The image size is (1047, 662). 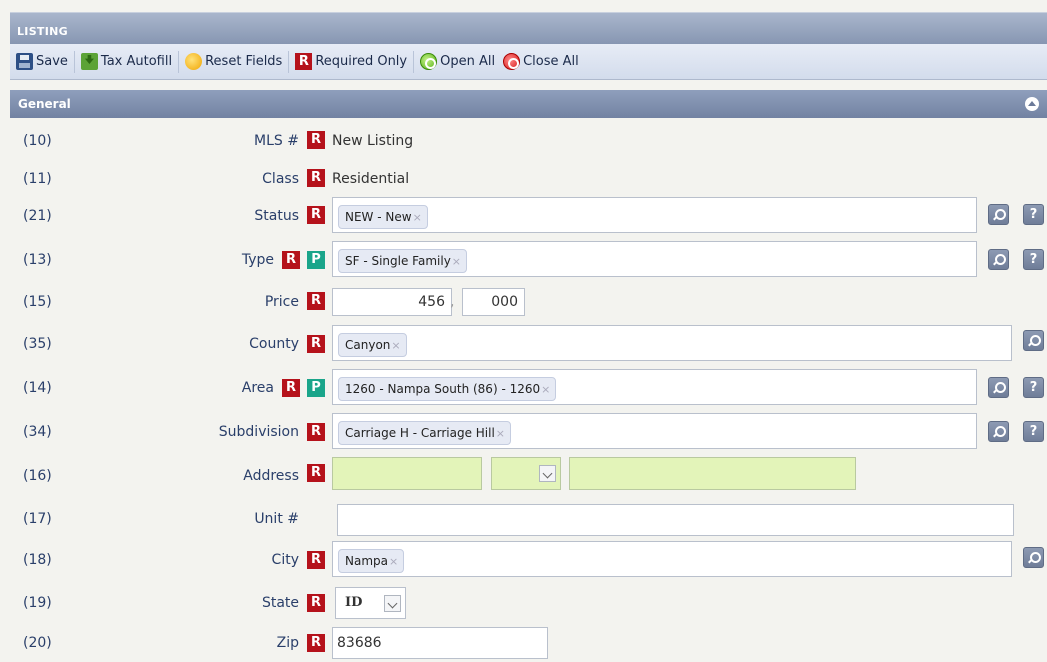 What do you see at coordinates (37, 432) in the screenshot?
I see `field-number: (34)` at bounding box center [37, 432].